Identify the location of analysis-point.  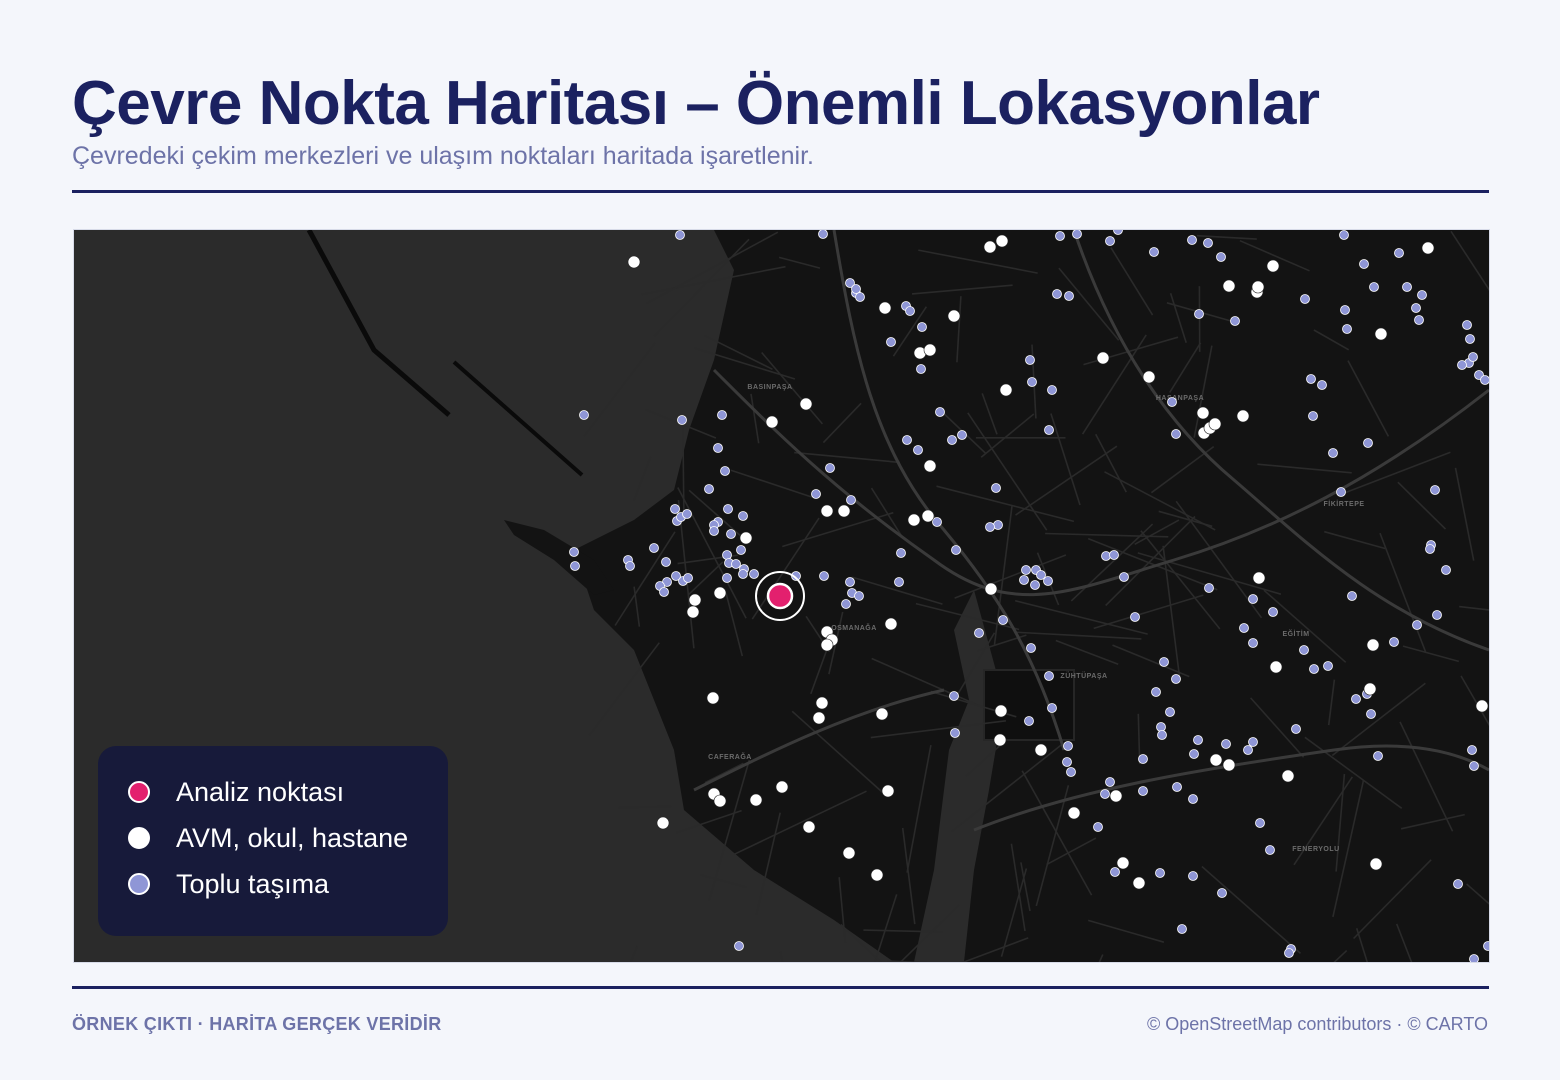
(780, 596).